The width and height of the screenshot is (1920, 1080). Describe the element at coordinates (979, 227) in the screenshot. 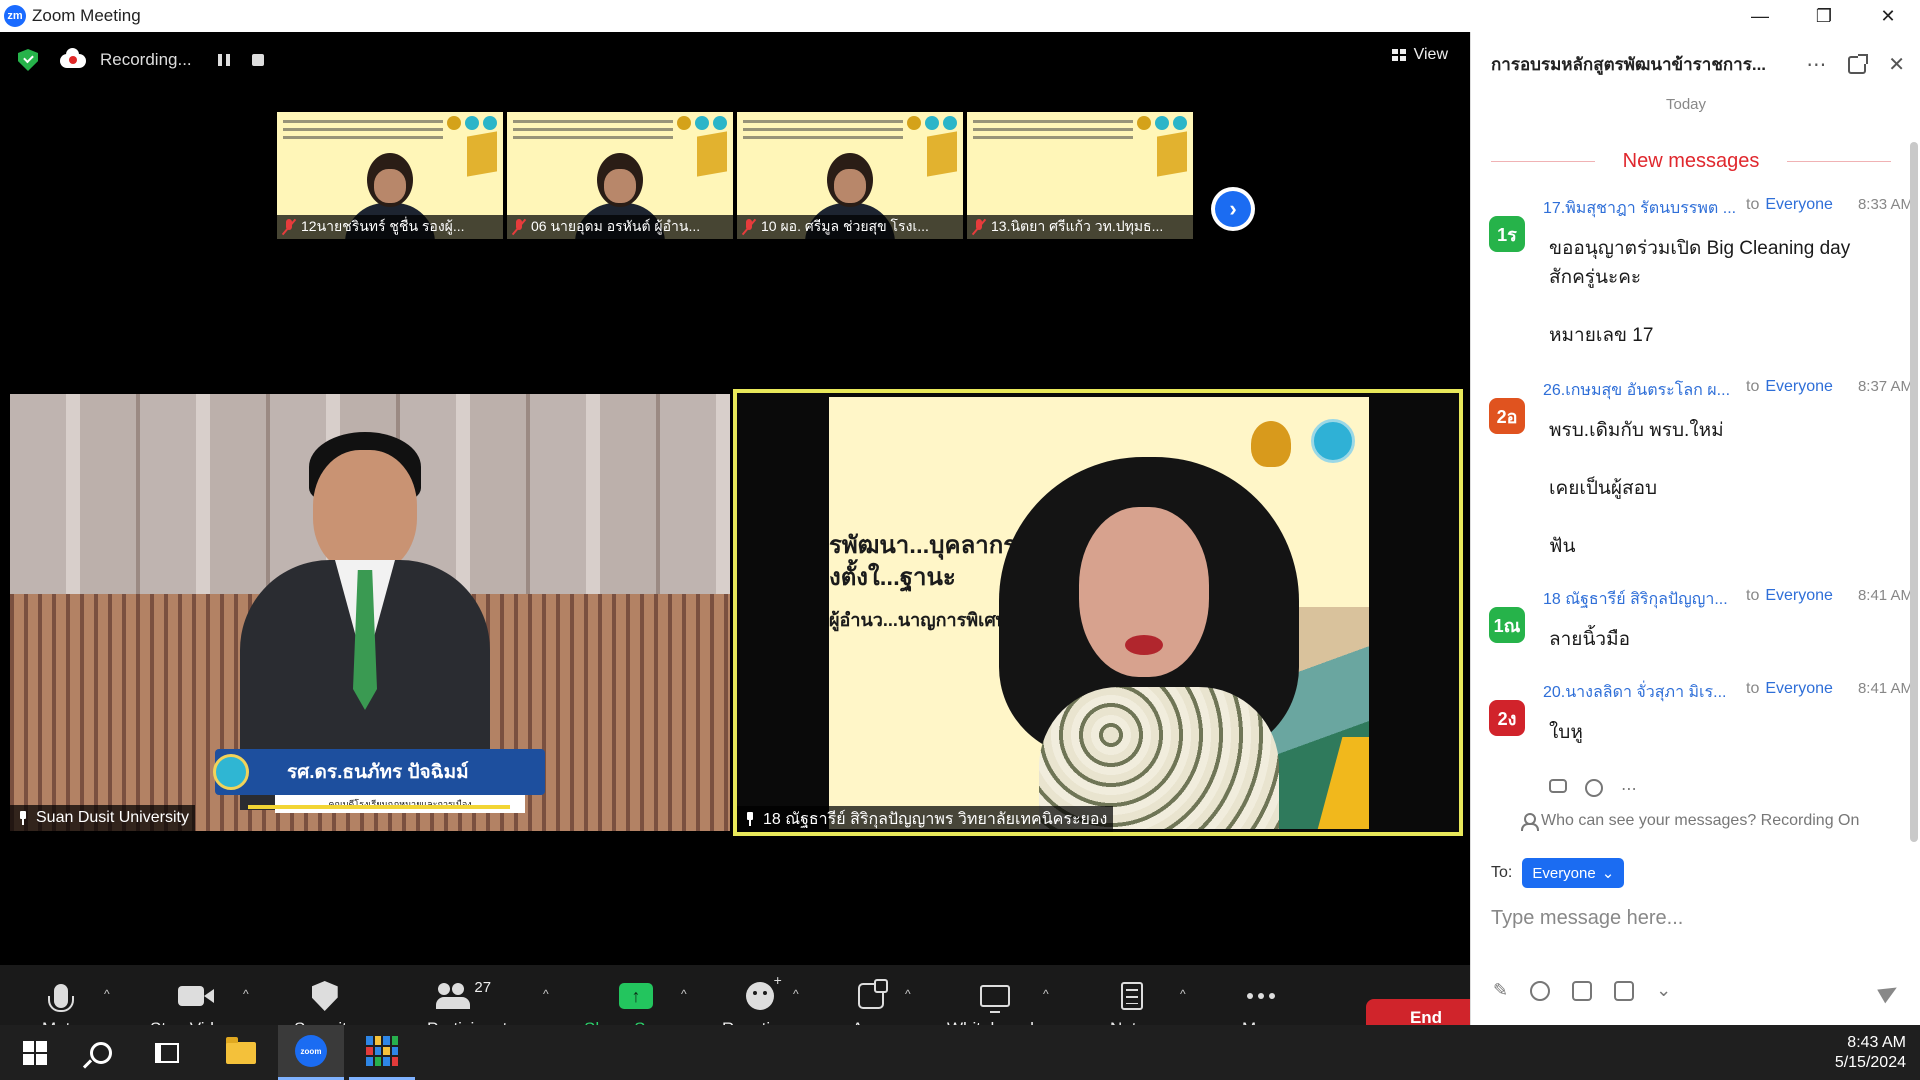

I see `muted-mic-icon` at that location.